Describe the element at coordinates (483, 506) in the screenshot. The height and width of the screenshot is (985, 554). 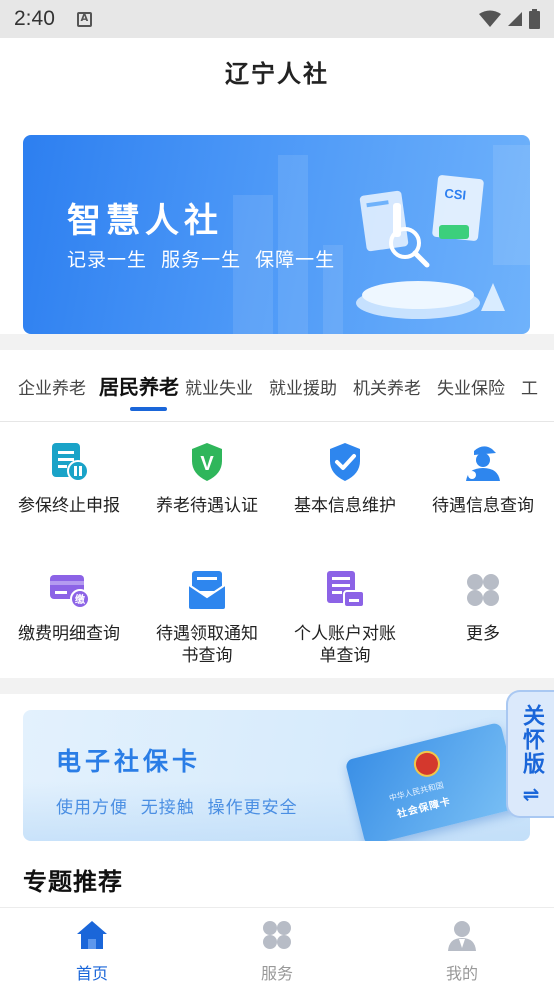
I see `service-label: 待遇信息查询` at that location.